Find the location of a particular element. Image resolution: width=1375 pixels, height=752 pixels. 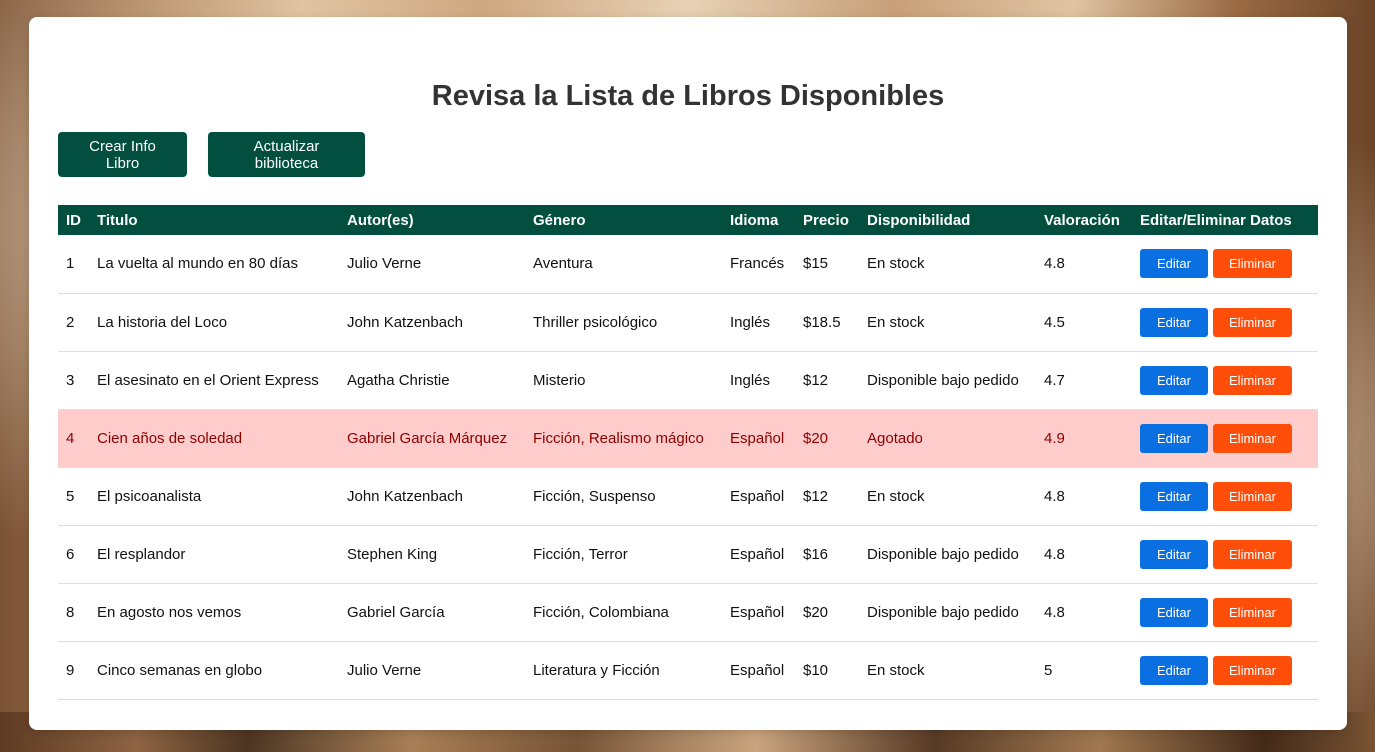

cell-titulo: En agosto nos vemos is located at coordinates (214, 612).